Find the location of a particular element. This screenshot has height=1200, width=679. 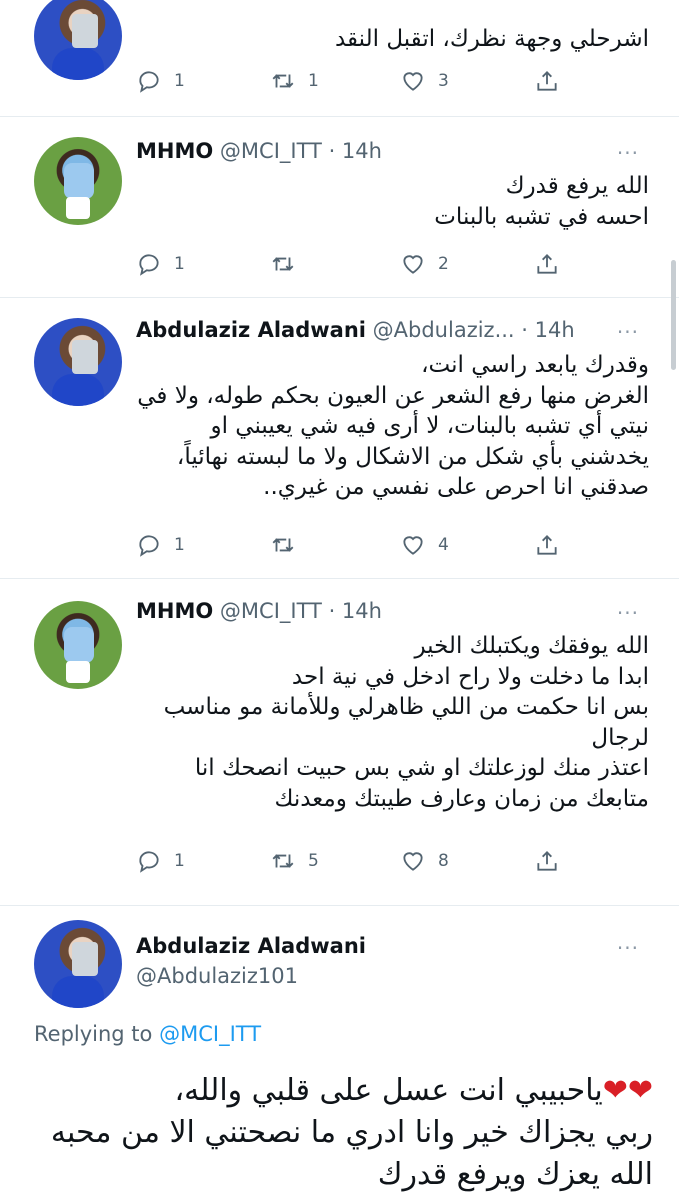

retweet-button: 1 is located at coordinates (294, 81).